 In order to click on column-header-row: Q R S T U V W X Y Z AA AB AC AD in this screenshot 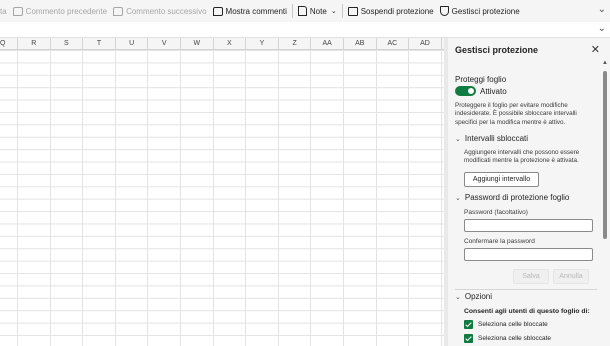, I will do `click(222, 44)`.